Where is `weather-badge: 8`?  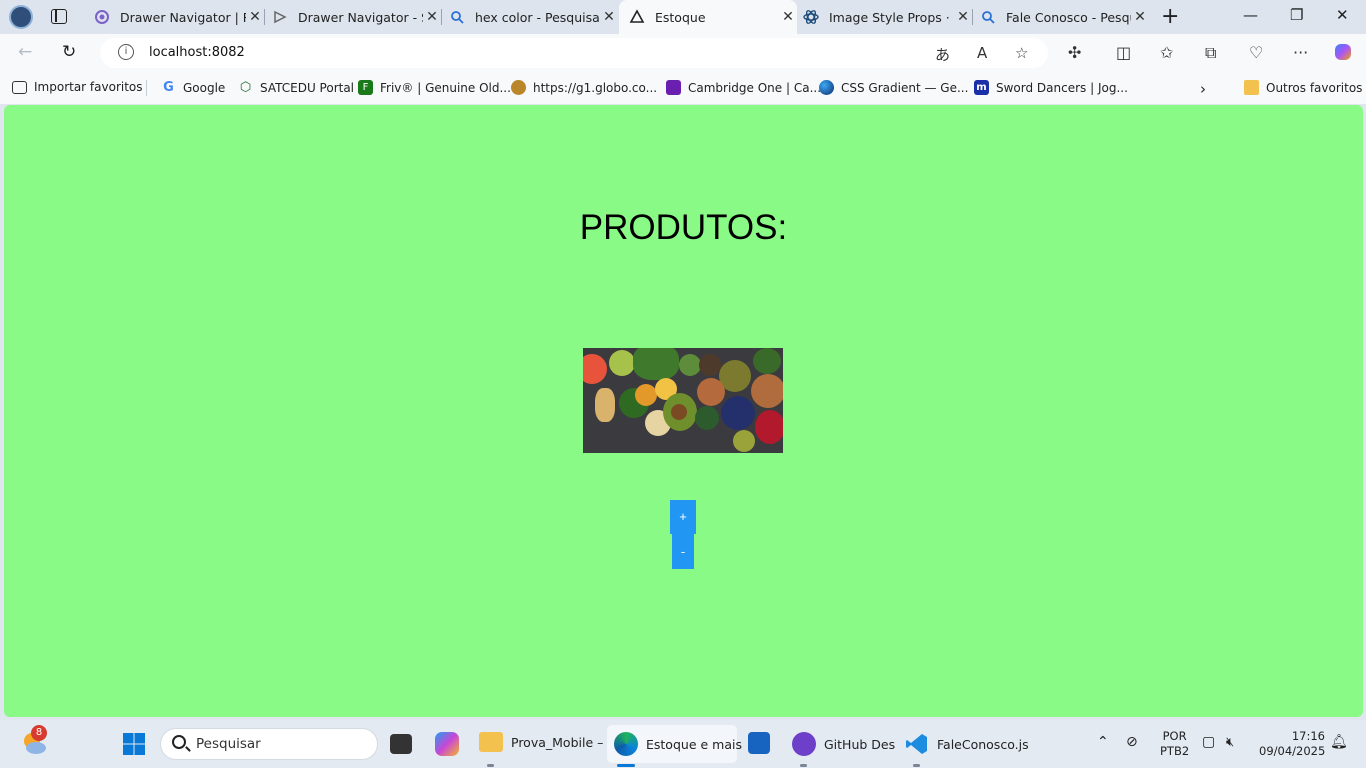 weather-badge: 8 is located at coordinates (39, 733).